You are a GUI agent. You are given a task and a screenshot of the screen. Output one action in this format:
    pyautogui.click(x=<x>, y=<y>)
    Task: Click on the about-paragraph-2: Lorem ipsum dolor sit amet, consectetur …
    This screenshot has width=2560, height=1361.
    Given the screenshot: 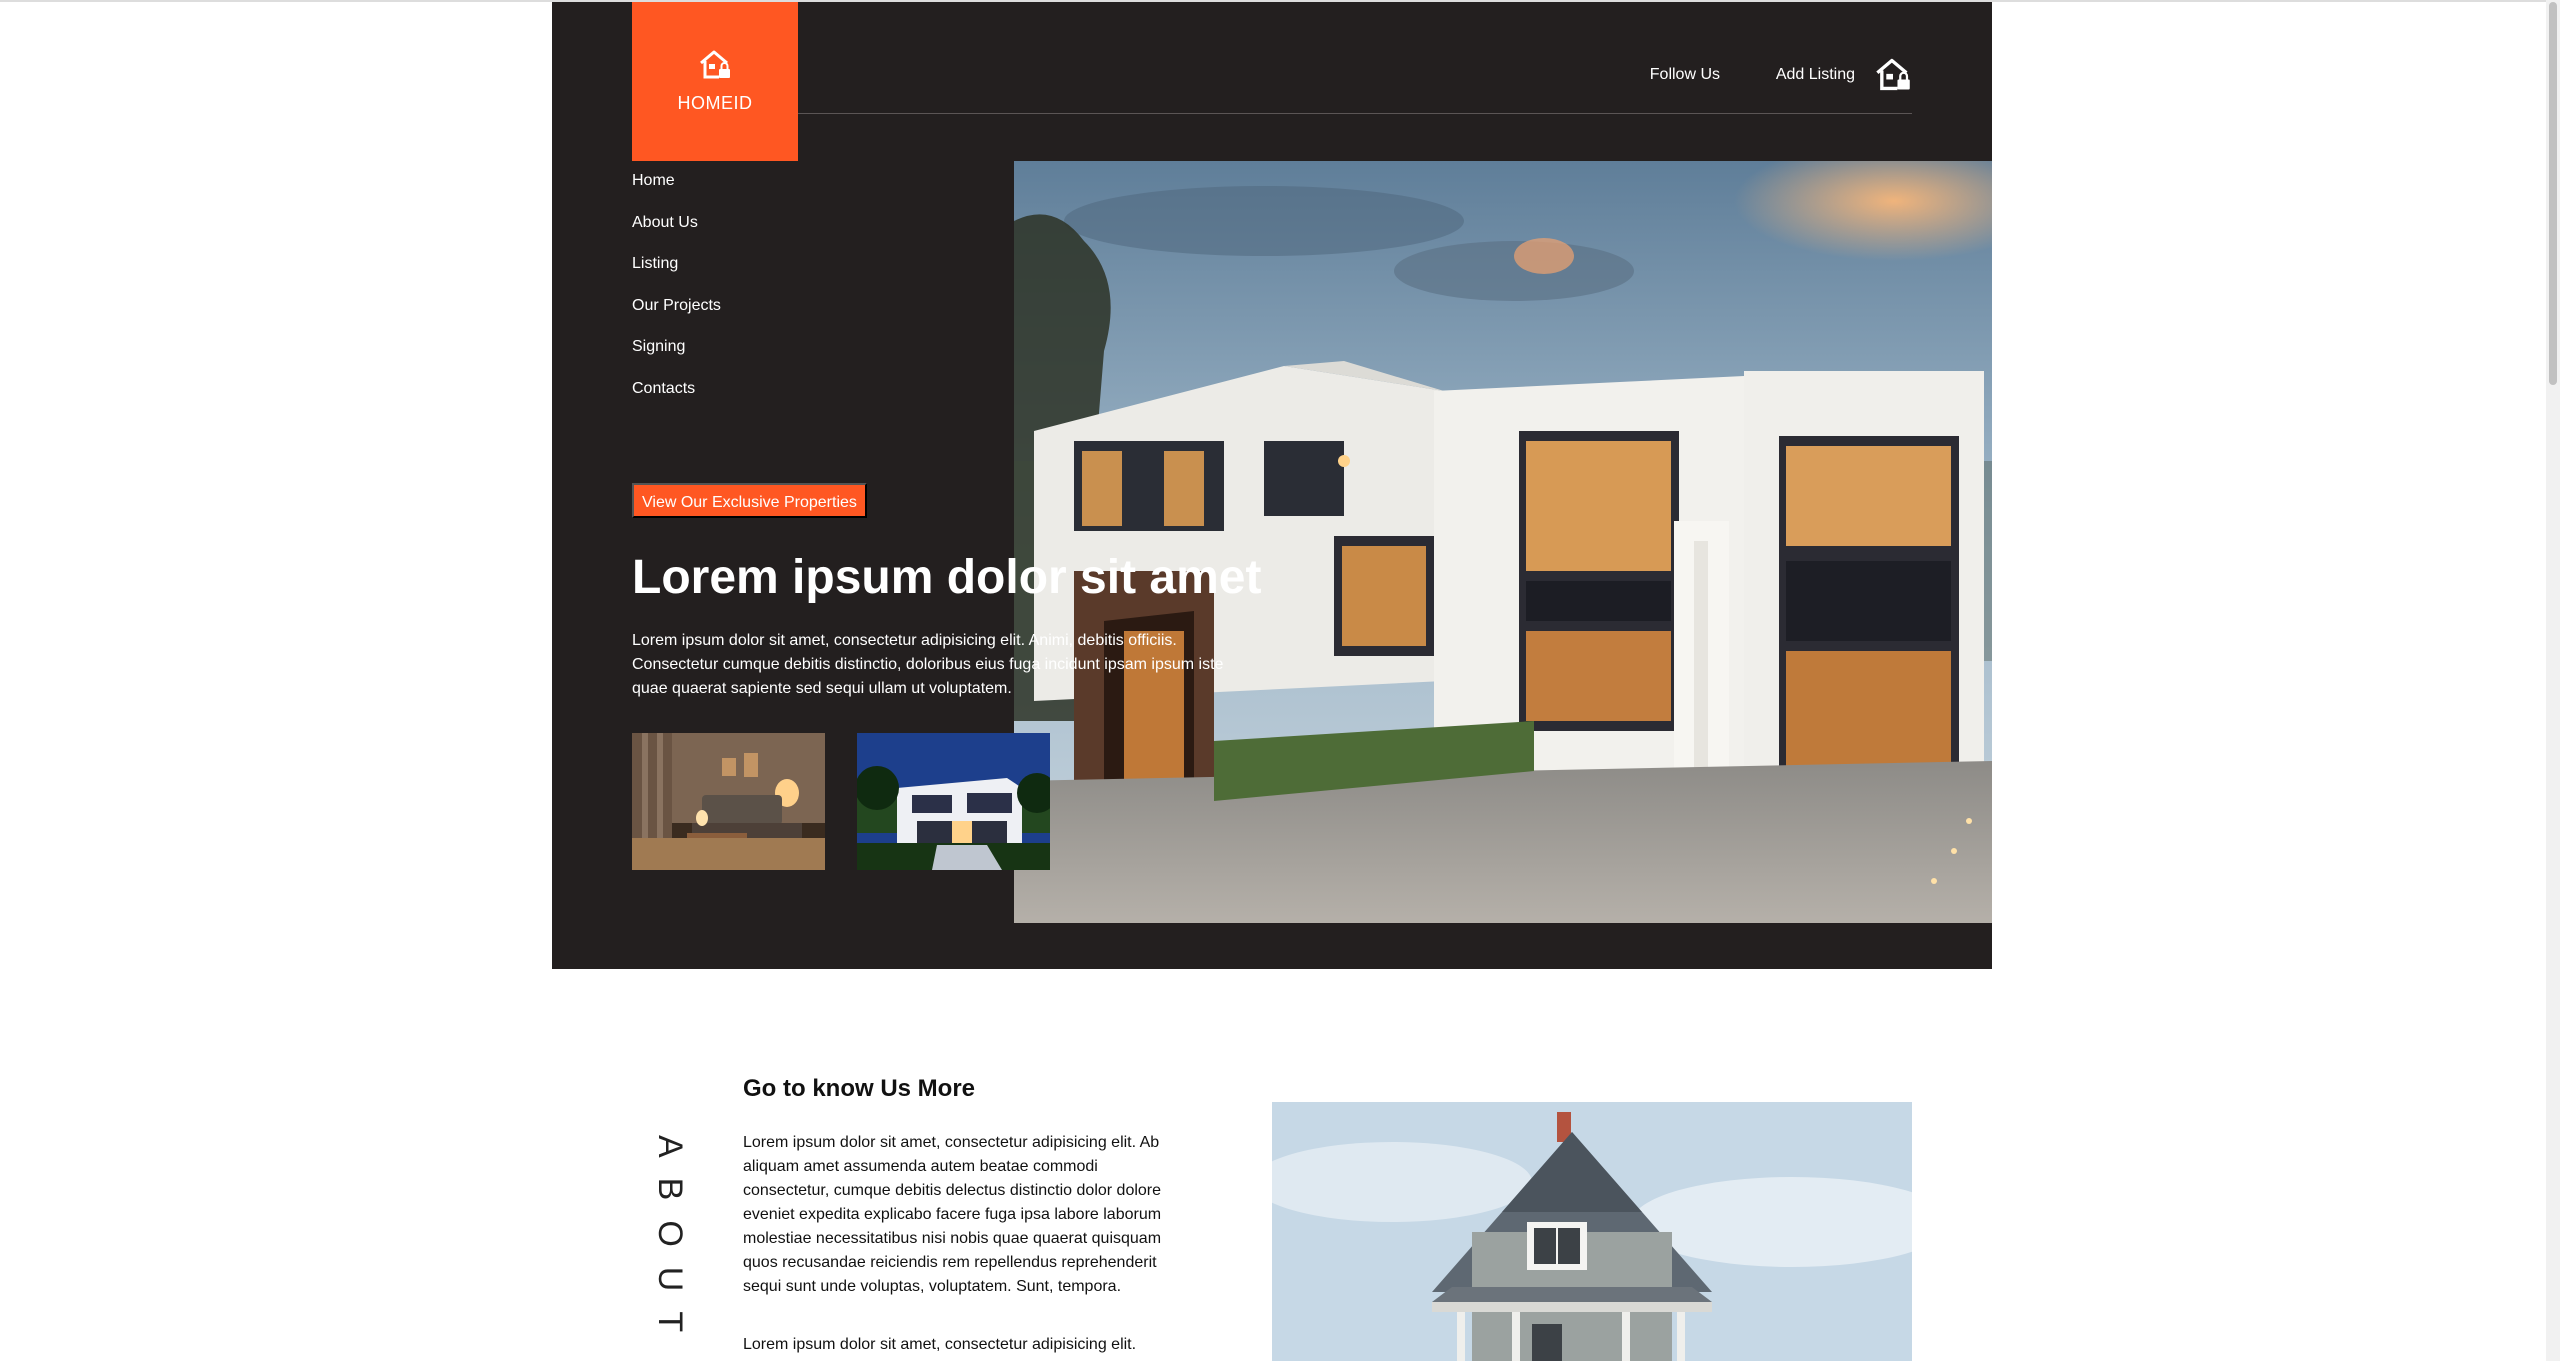 What is the action you would take?
    pyautogui.click(x=940, y=1344)
    